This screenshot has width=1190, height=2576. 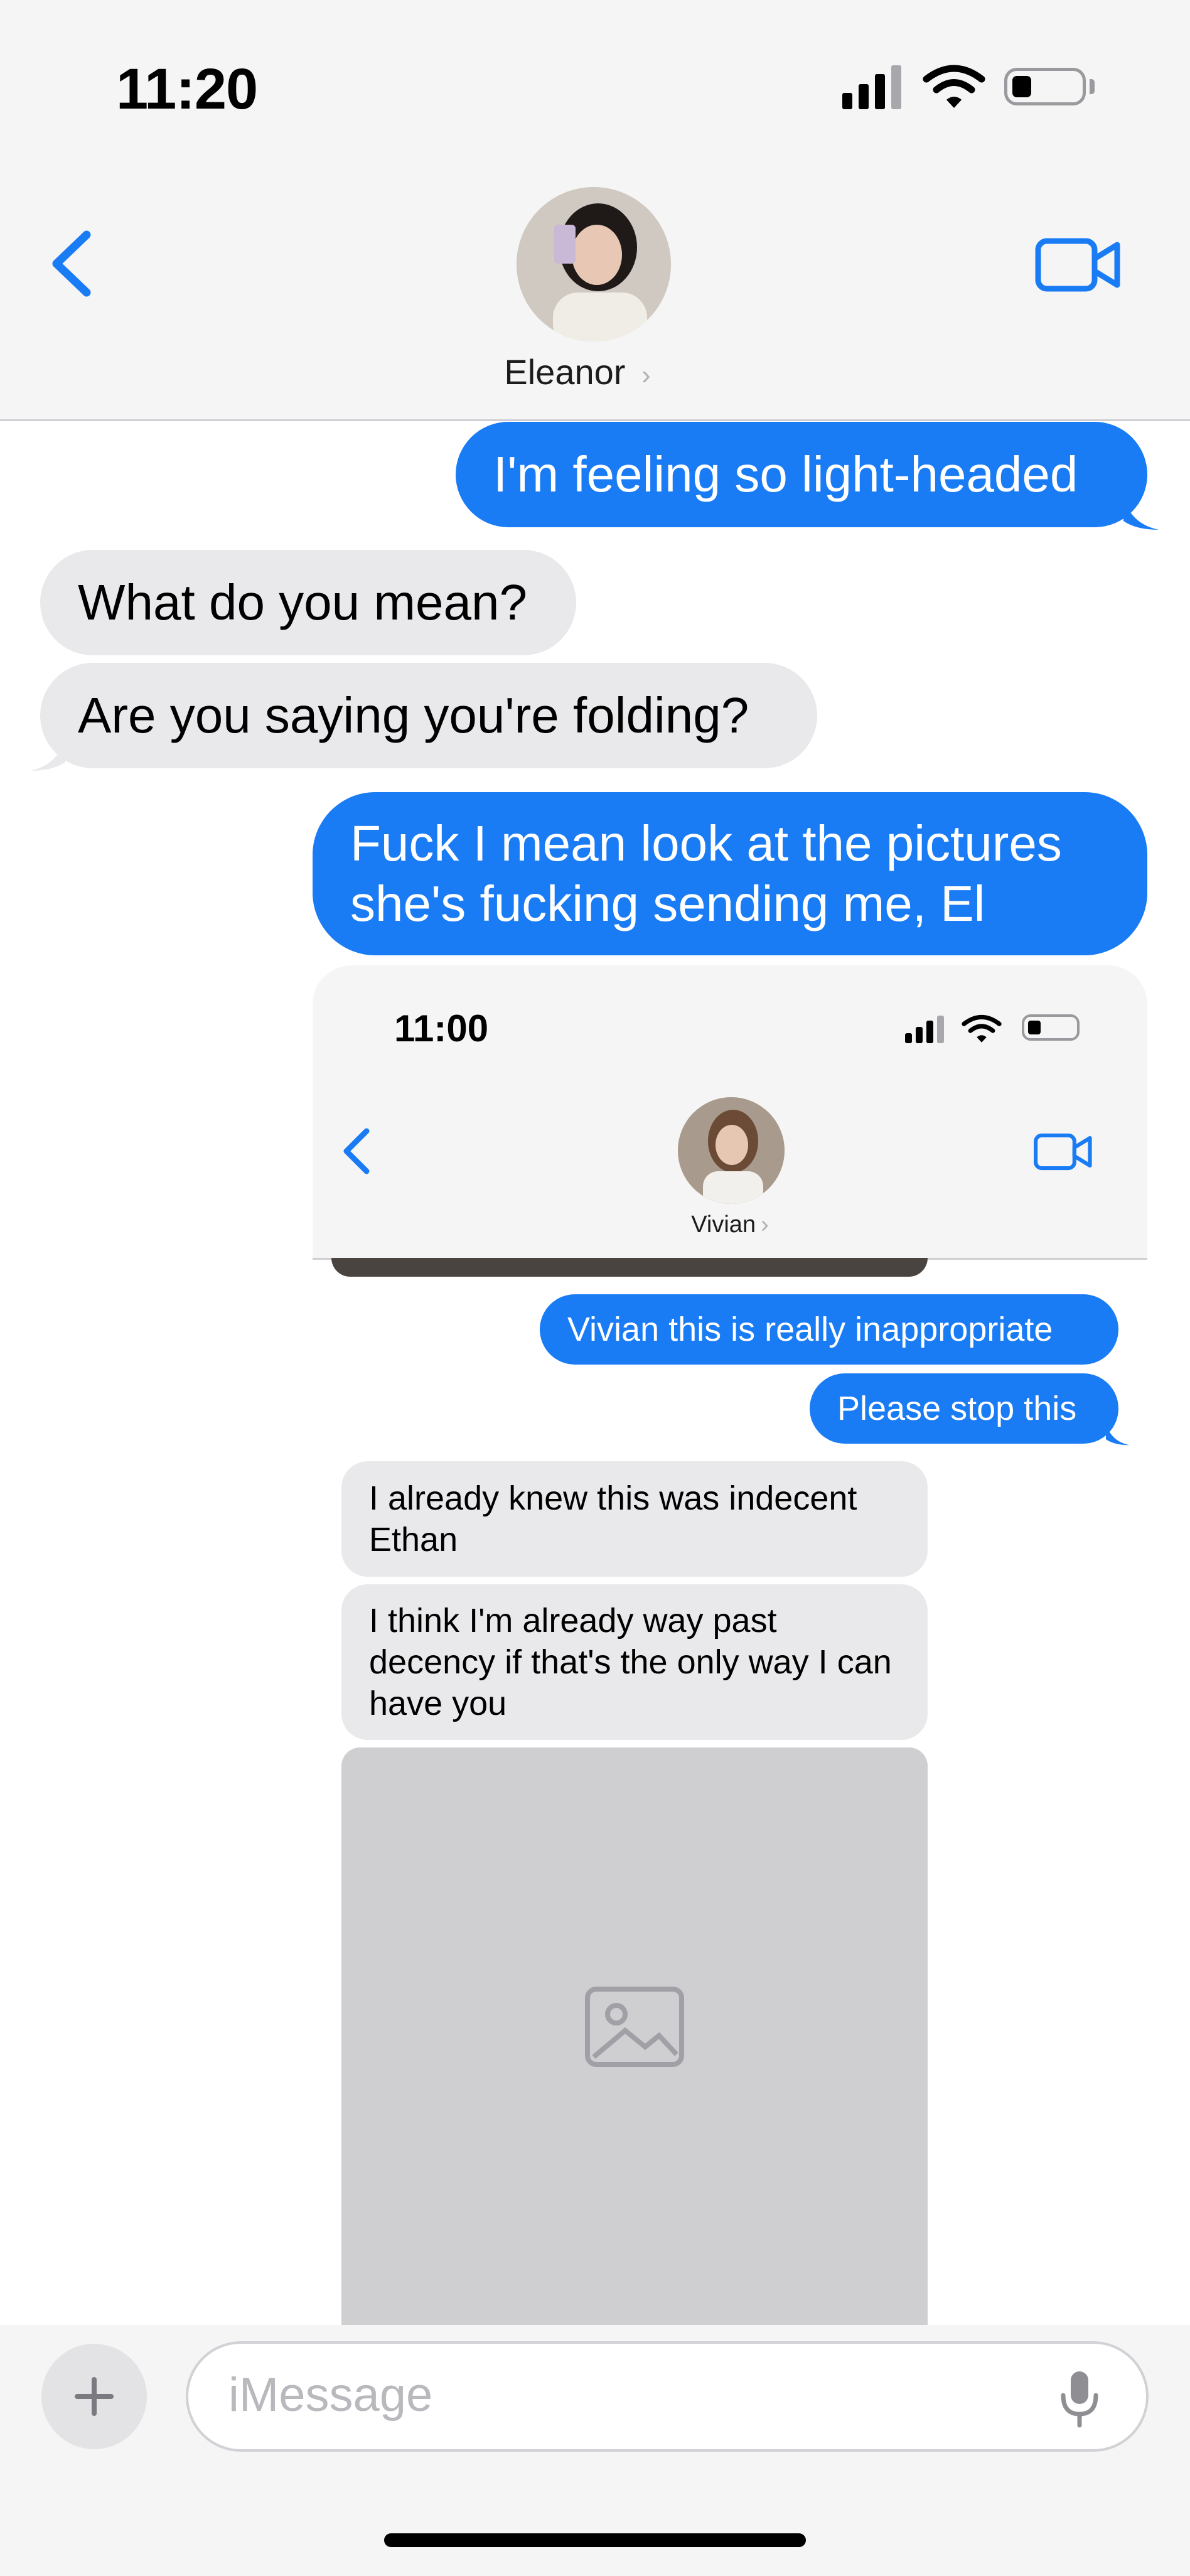 I want to click on outgoing-message: I'm feeling so light-headed, so click(x=802, y=474).